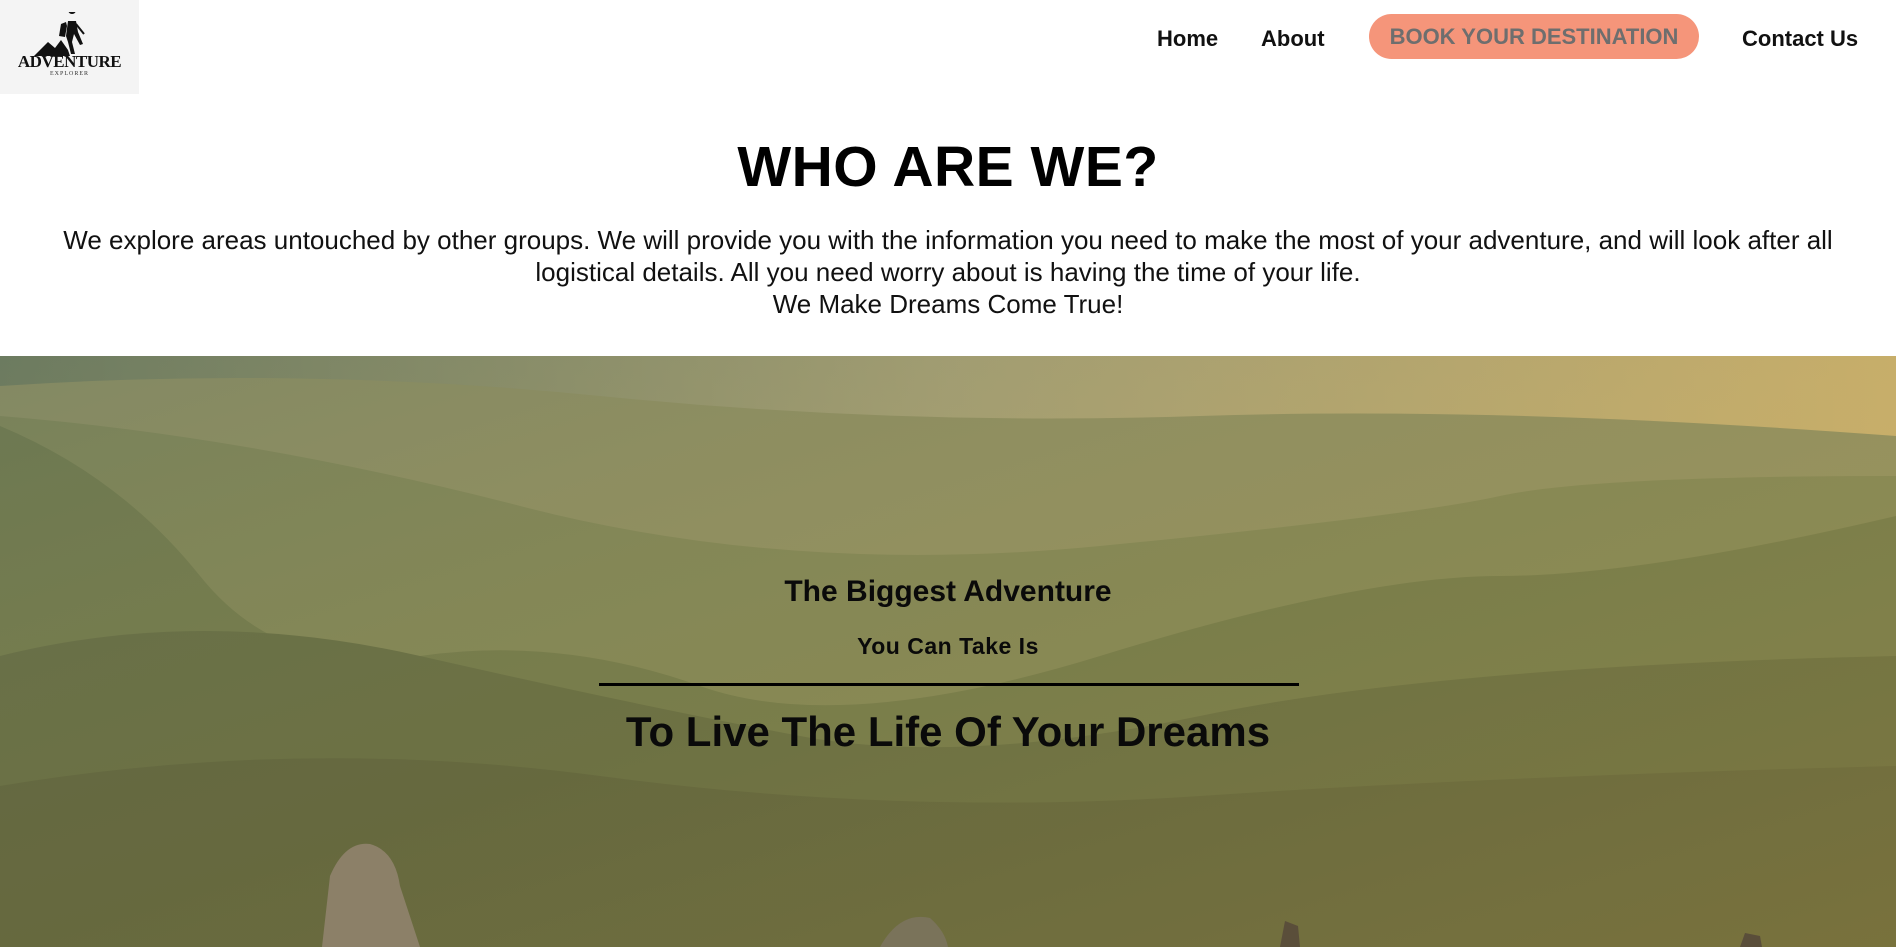 The width and height of the screenshot is (1896, 947). Describe the element at coordinates (948, 591) in the screenshot. I see `hero-title: The Biggest Adventure` at that location.